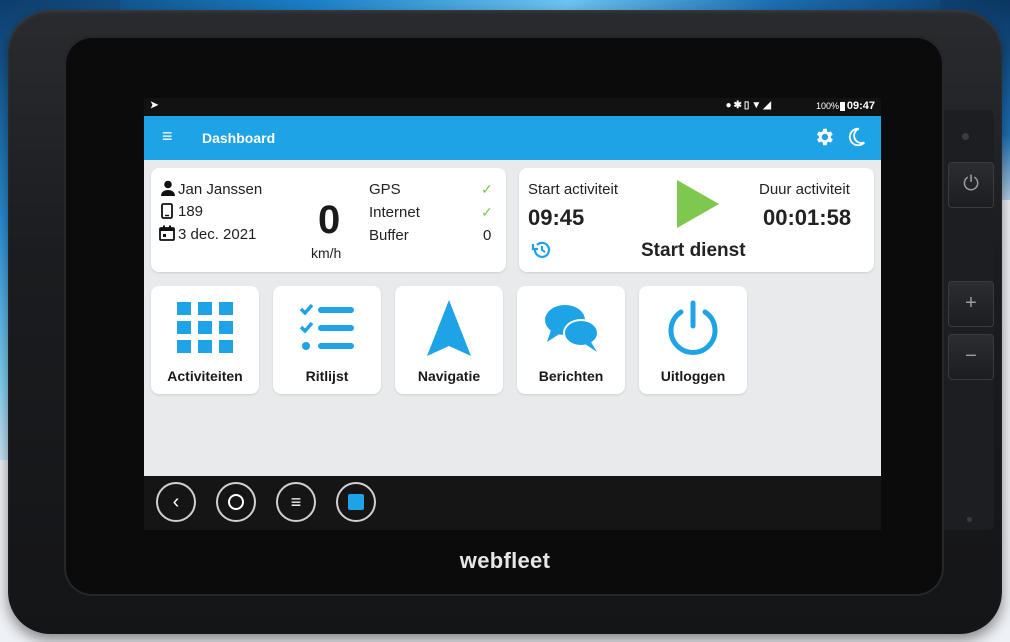  I want to click on mic-dot, so click(969, 519).